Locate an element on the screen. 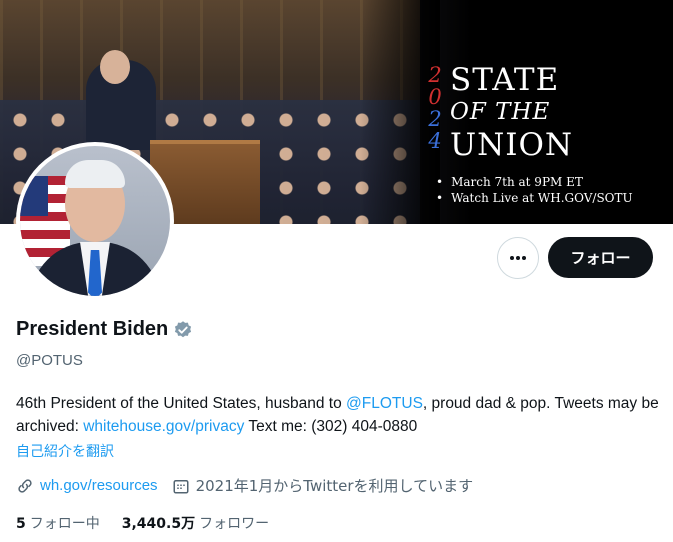 The image size is (673, 542). joined-date: 2021年1月からTwitterを利用しています is located at coordinates (334, 486).